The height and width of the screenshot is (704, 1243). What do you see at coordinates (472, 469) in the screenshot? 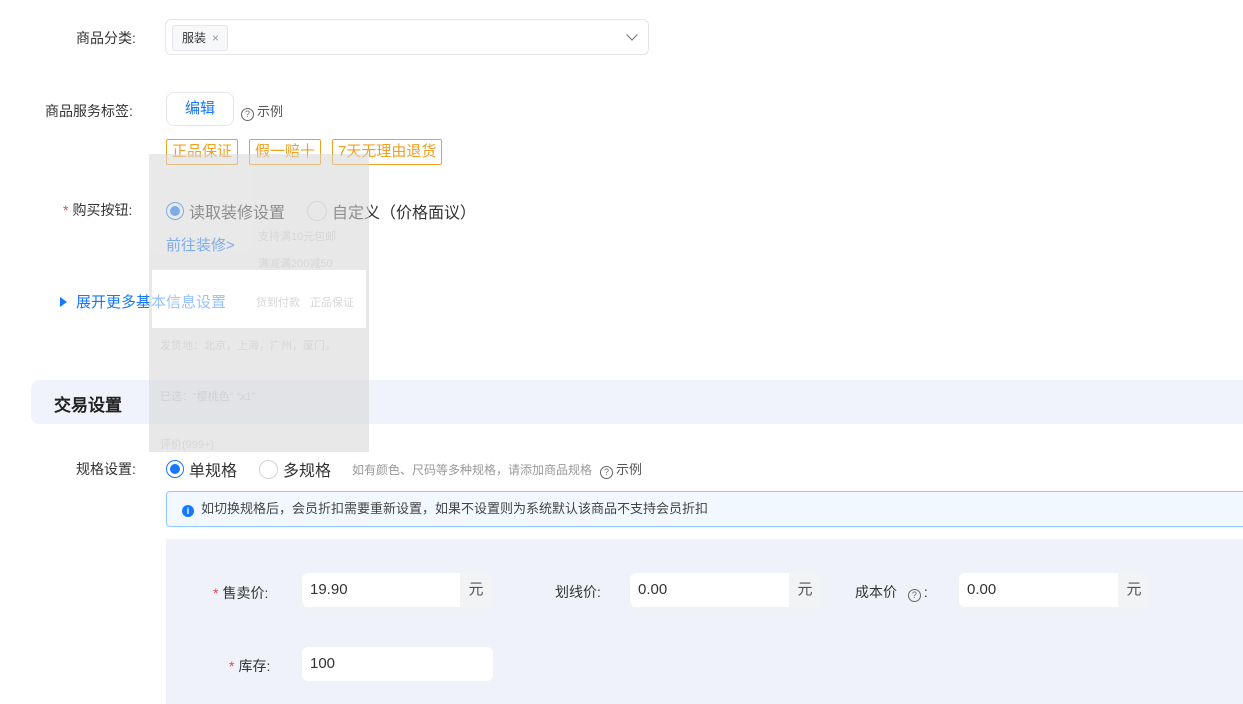
I see `spec-hint: 如有颜色、尺码等多种规格，请添加商品规格` at bounding box center [472, 469].